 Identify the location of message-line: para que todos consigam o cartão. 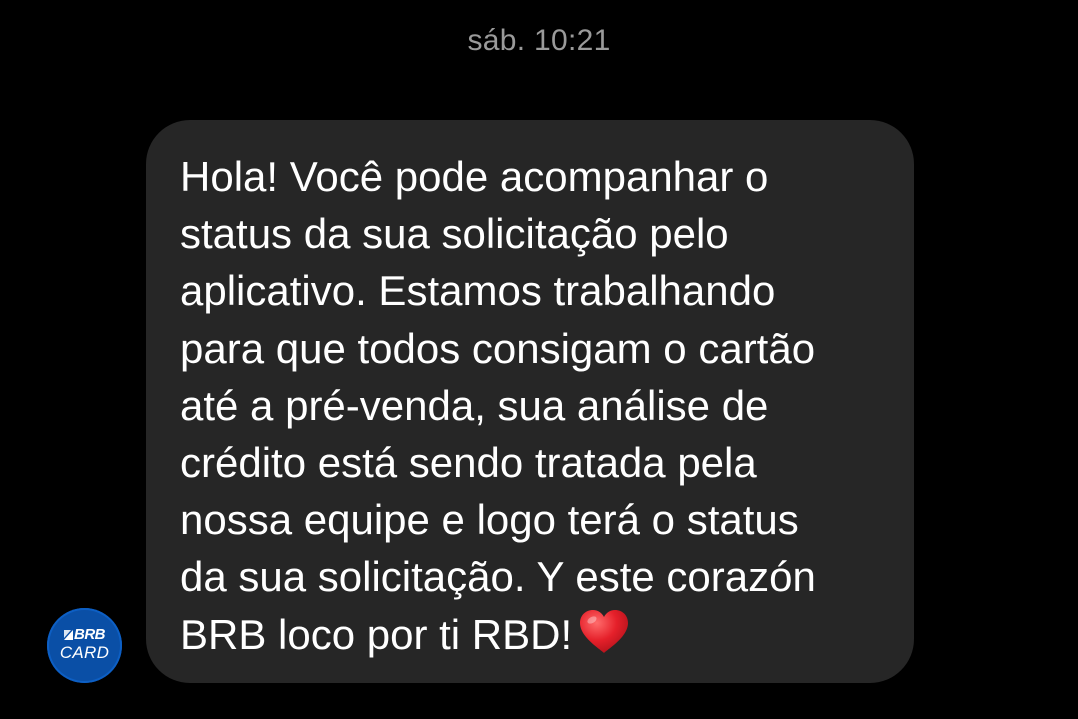
(498, 348).